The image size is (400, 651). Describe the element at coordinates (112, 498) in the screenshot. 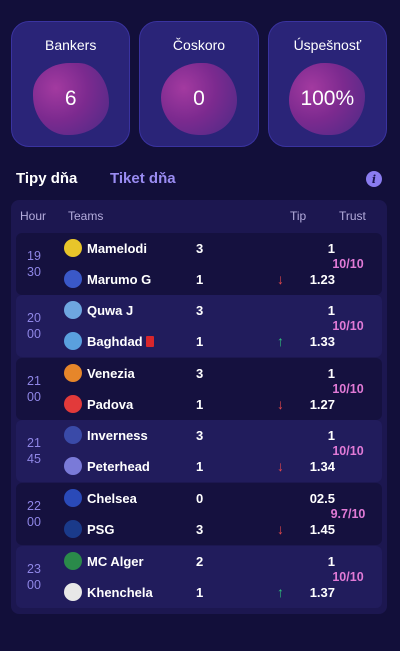

I see `home-team-name: Chelsea` at that location.